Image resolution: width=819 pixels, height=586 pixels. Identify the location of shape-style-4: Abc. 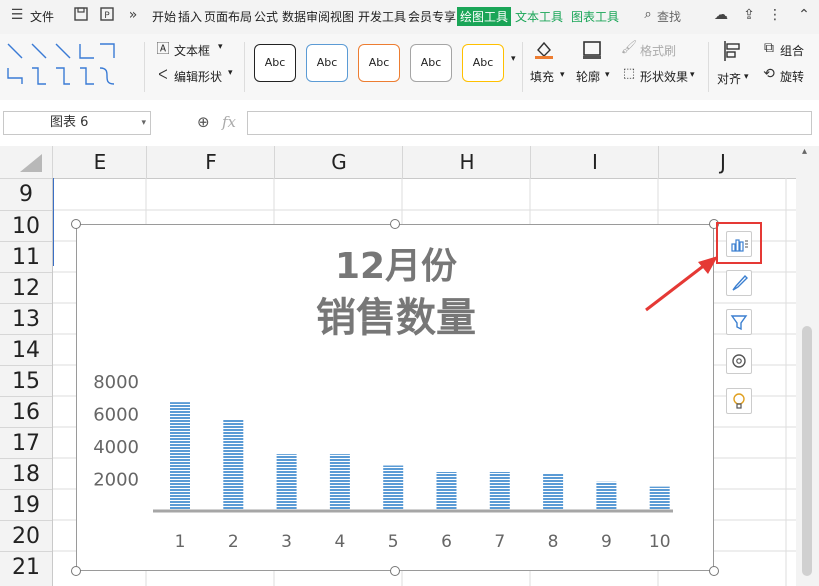
(431, 63).